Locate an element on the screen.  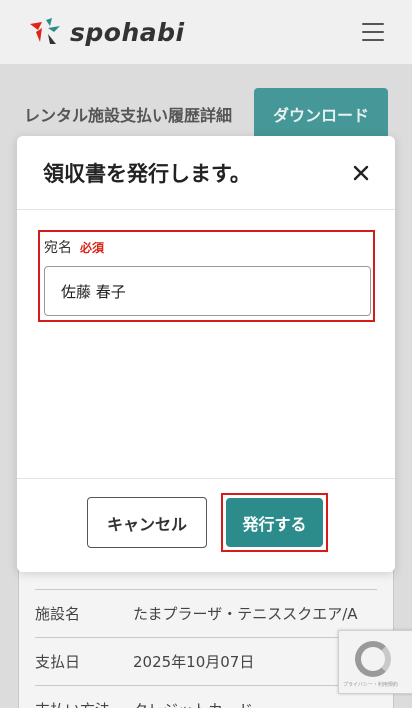
issue-button-highlight: 発行する is located at coordinates (274, 522).